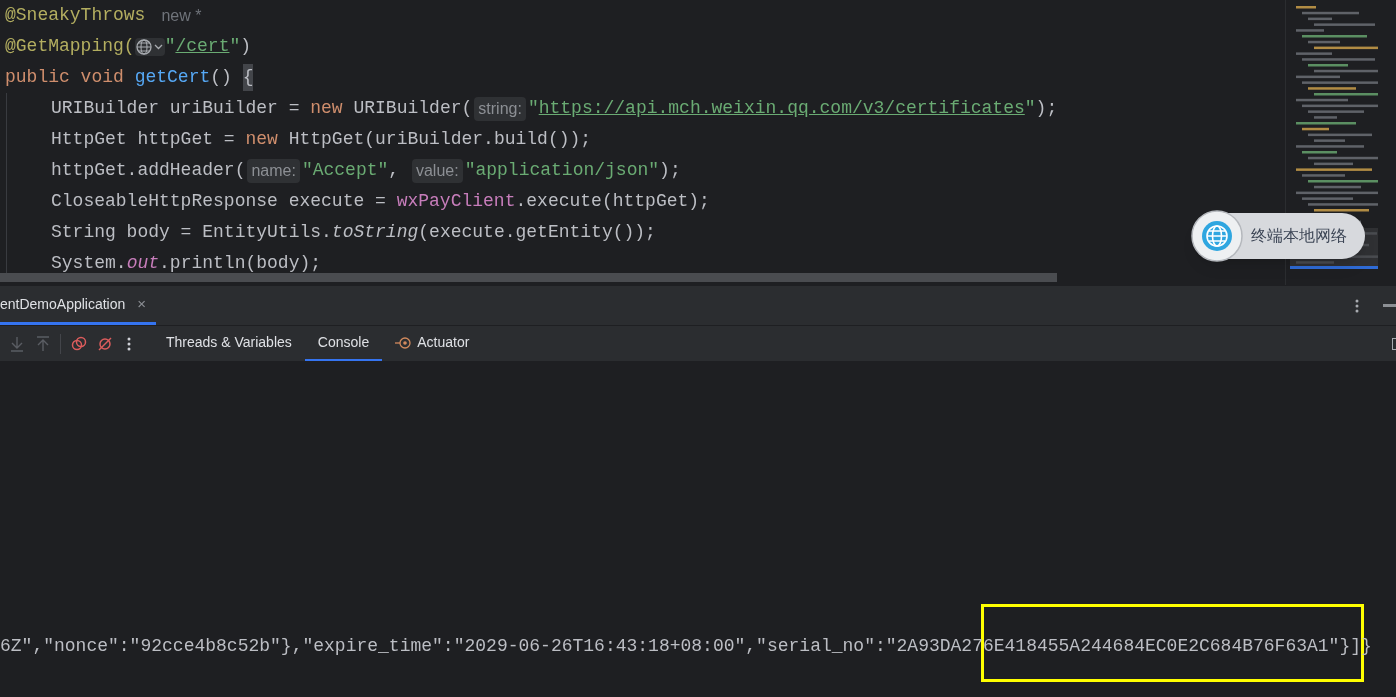  I want to click on code-token: System., so click(89, 263).